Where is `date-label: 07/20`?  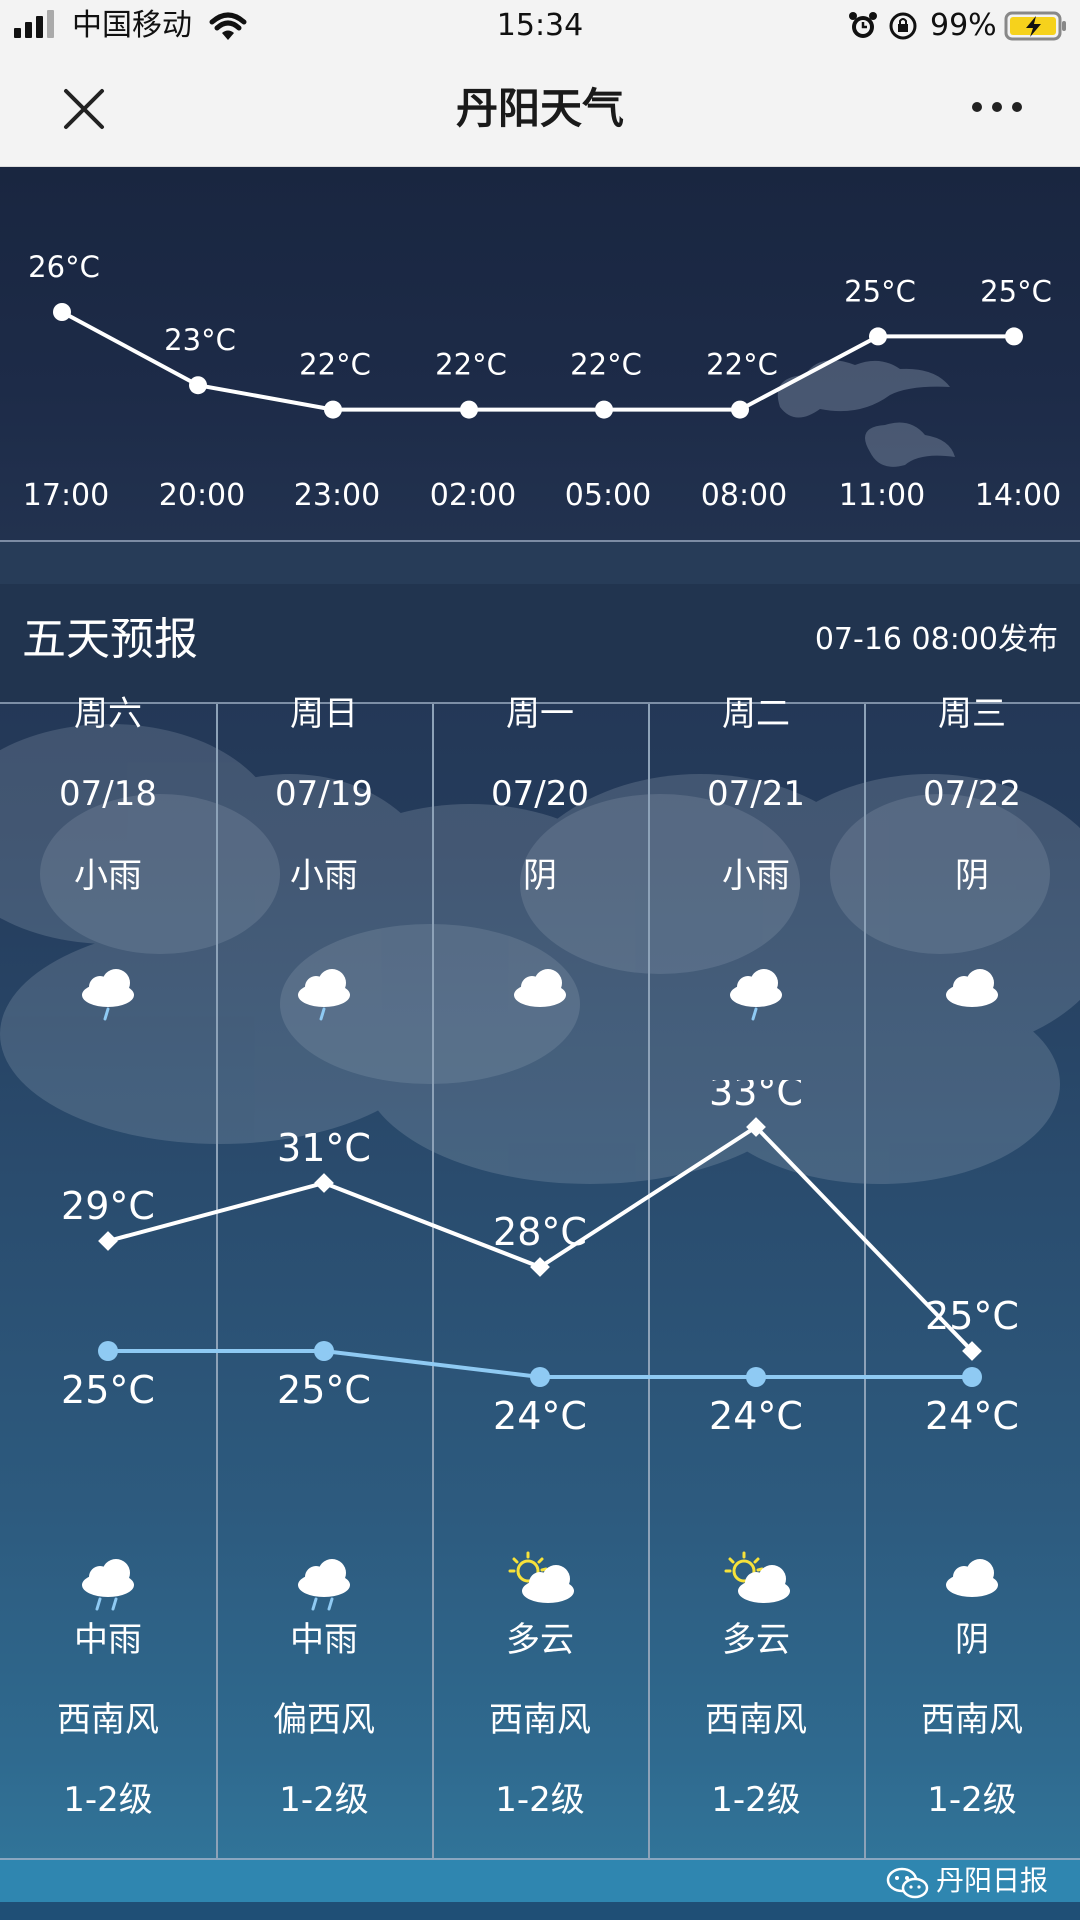 date-label: 07/20 is located at coordinates (540, 794).